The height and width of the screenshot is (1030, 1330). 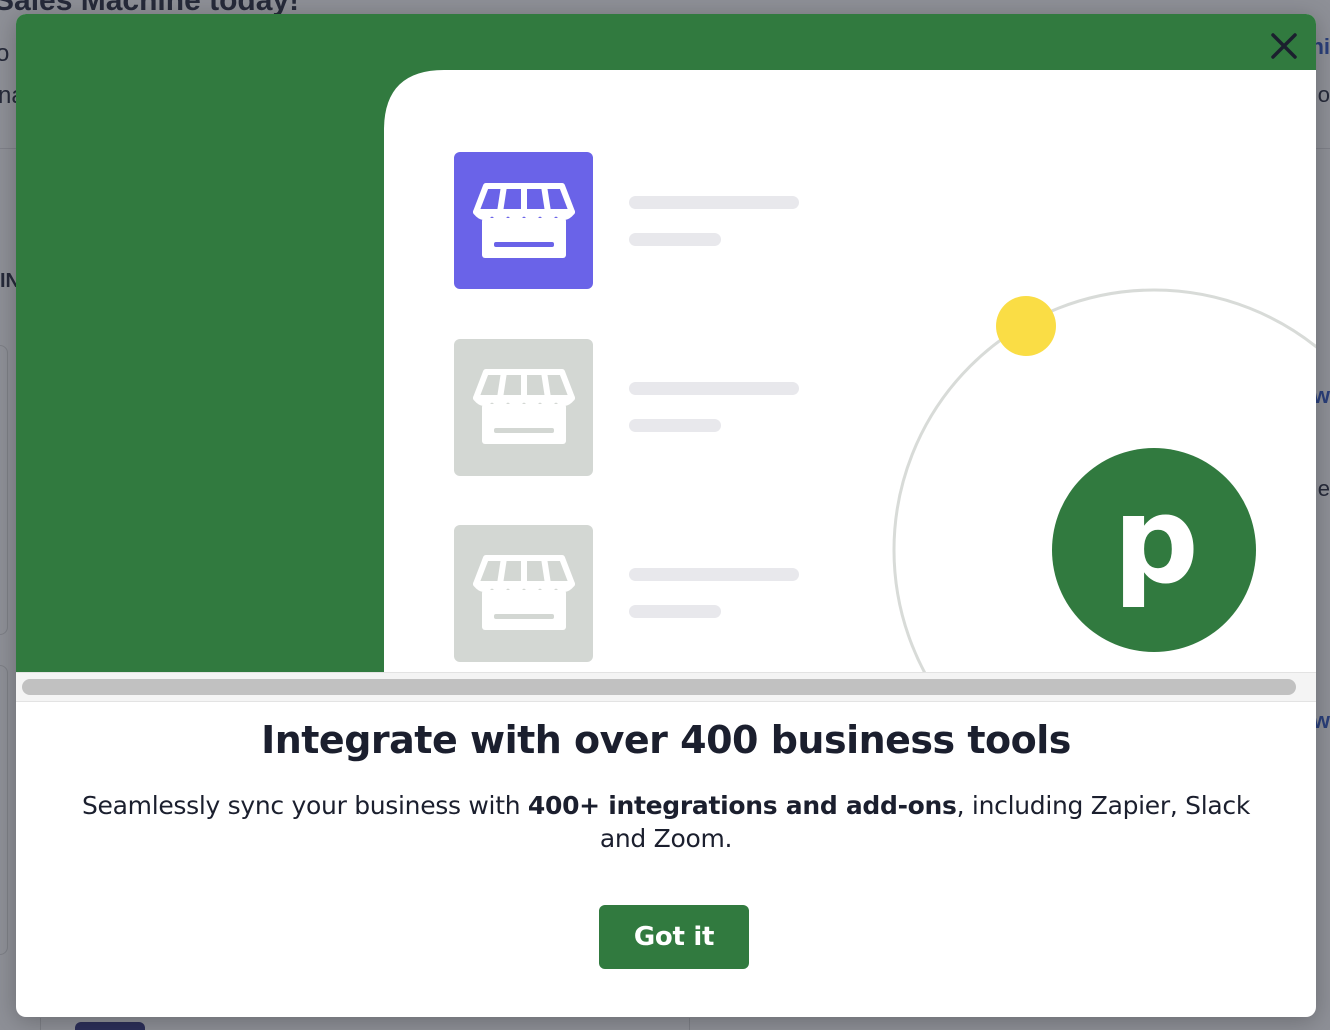 I want to click on background-text-fragment: e, so click(x=1323, y=488).